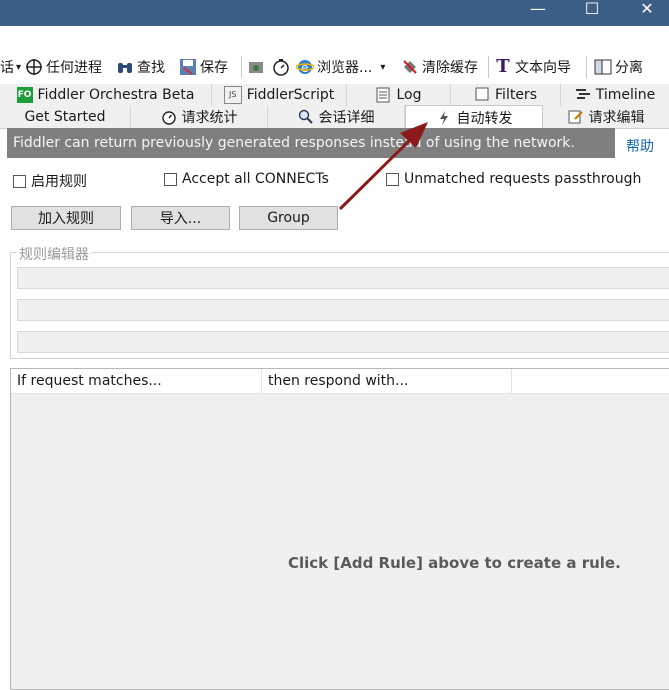  What do you see at coordinates (603, 67) in the screenshot?
I see `tearoff-icon` at bounding box center [603, 67].